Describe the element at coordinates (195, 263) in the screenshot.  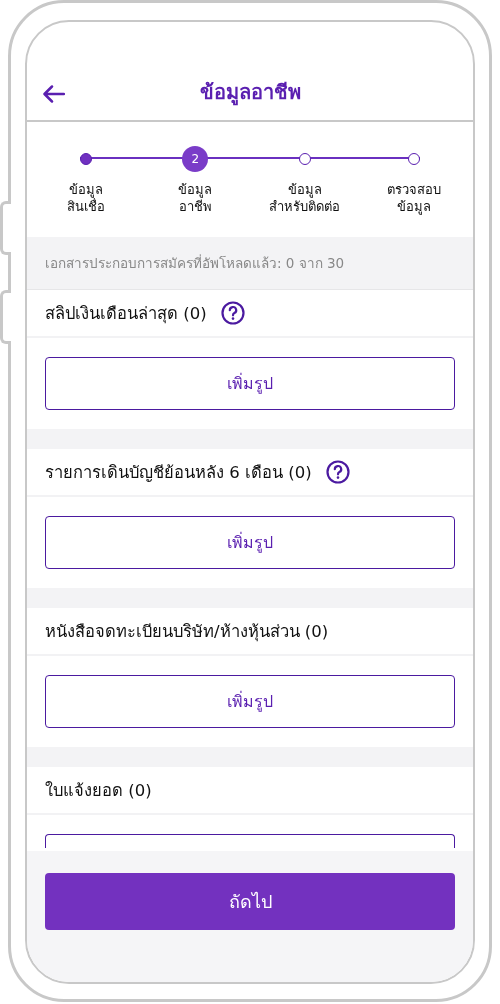
I see `upload-count-text: เอกสารประกอบการสมัครที่อัพโหลดแล้ว: 0 จาก 30` at that location.